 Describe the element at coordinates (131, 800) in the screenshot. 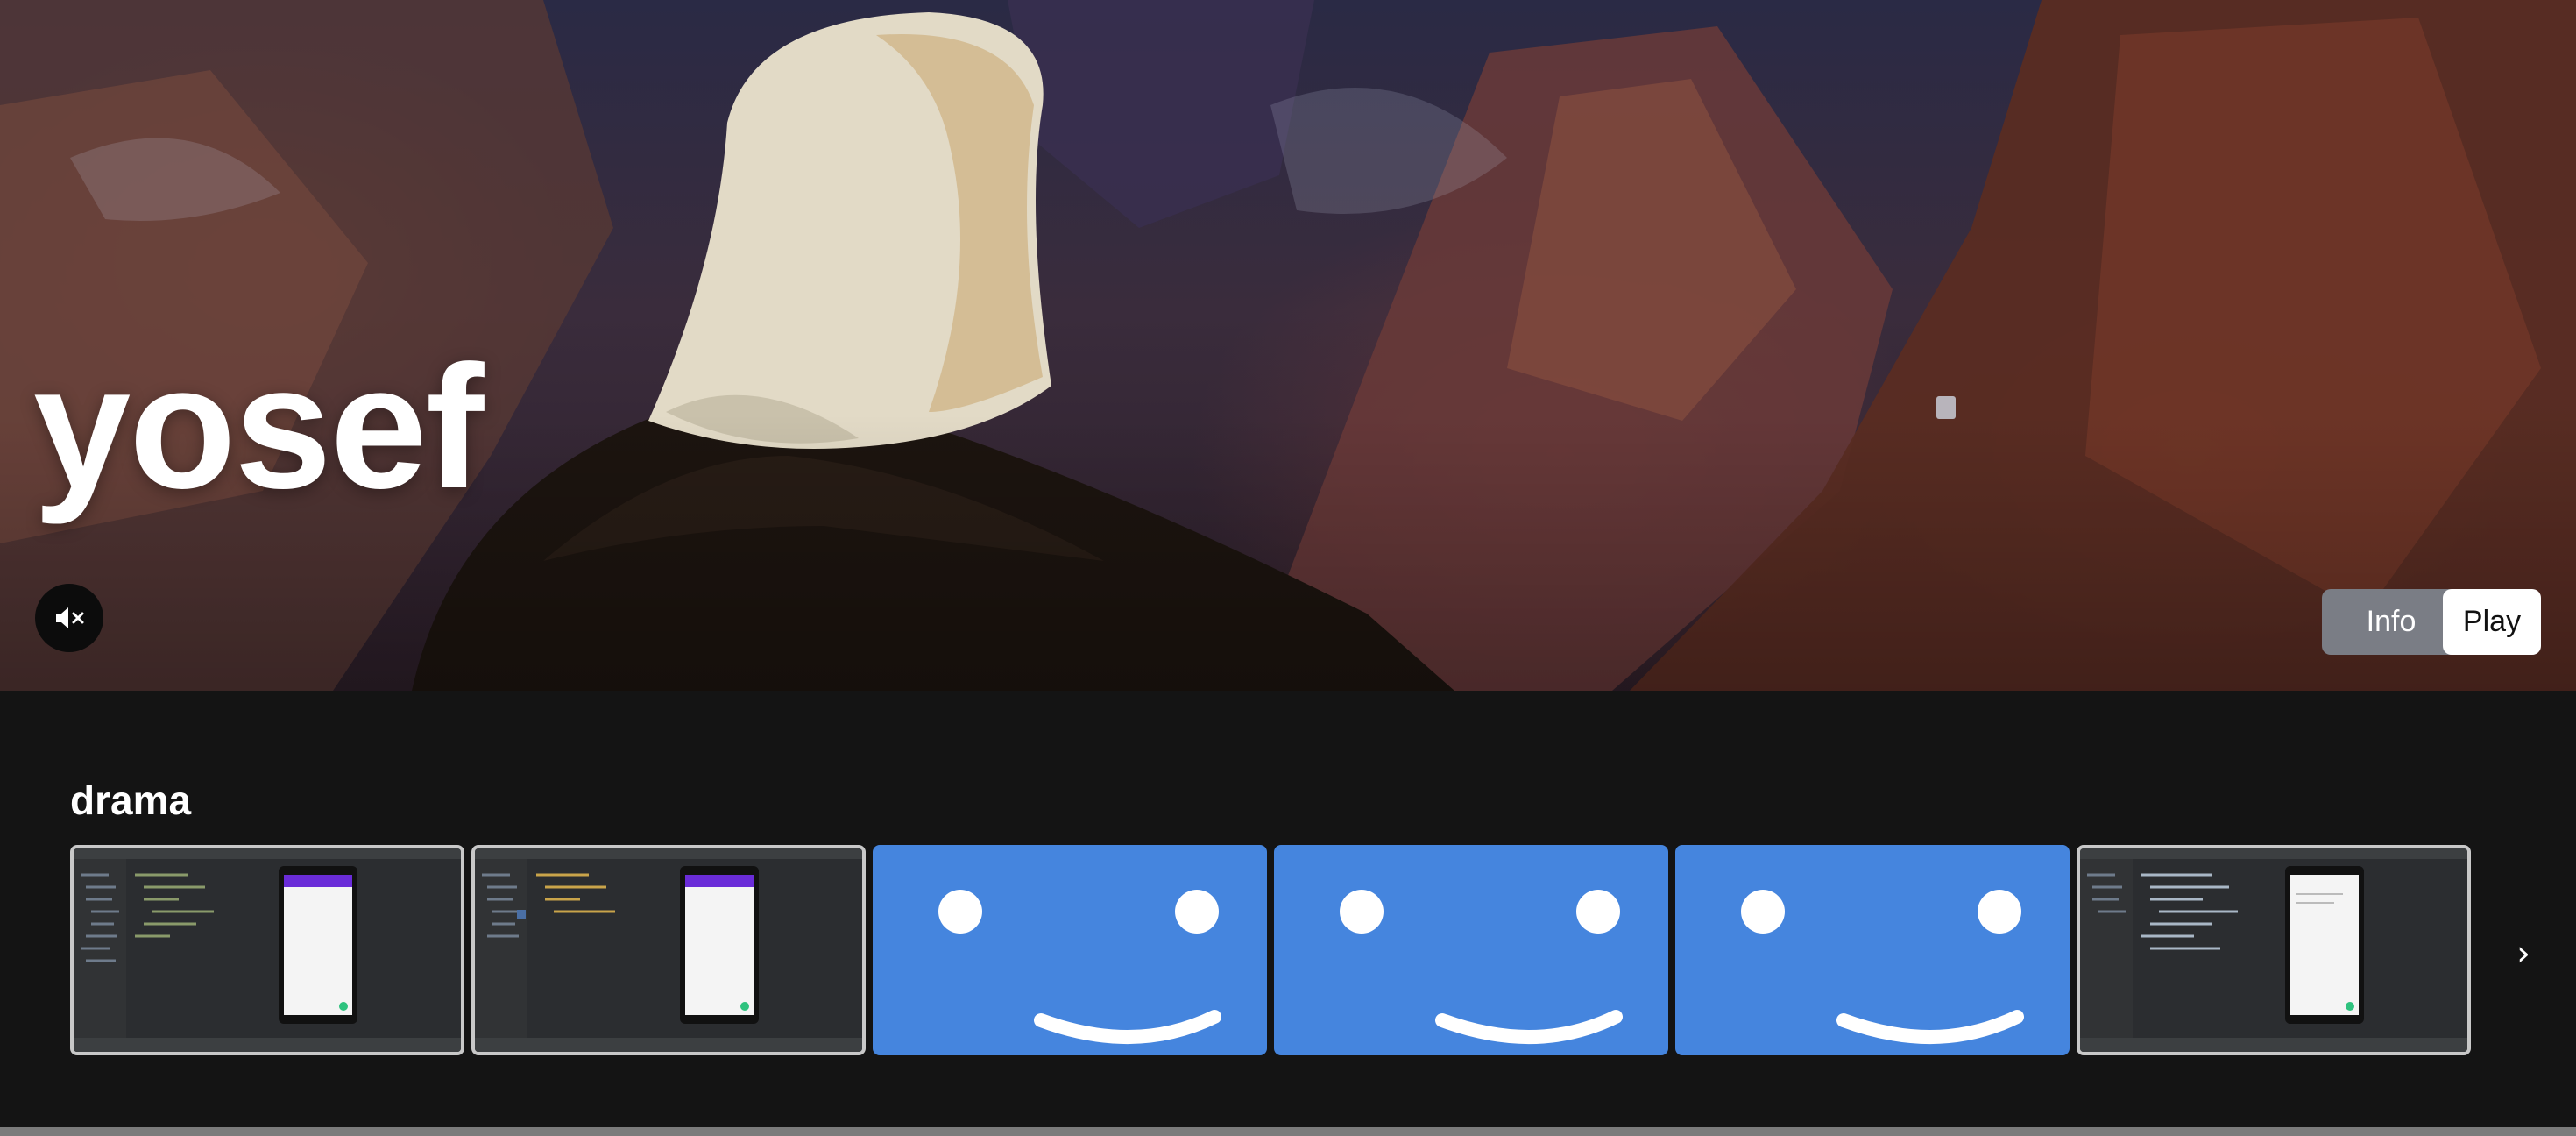

I see `row-title: drama` at that location.